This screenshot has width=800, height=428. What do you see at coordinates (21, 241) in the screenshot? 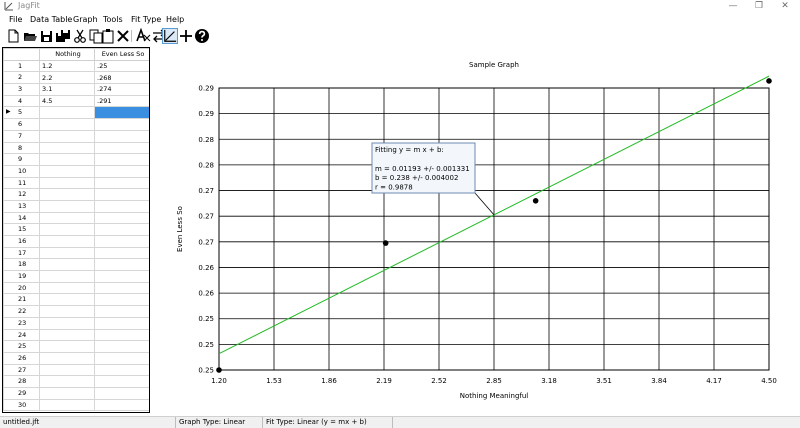
I see `row-header: 16` at bounding box center [21, 241].